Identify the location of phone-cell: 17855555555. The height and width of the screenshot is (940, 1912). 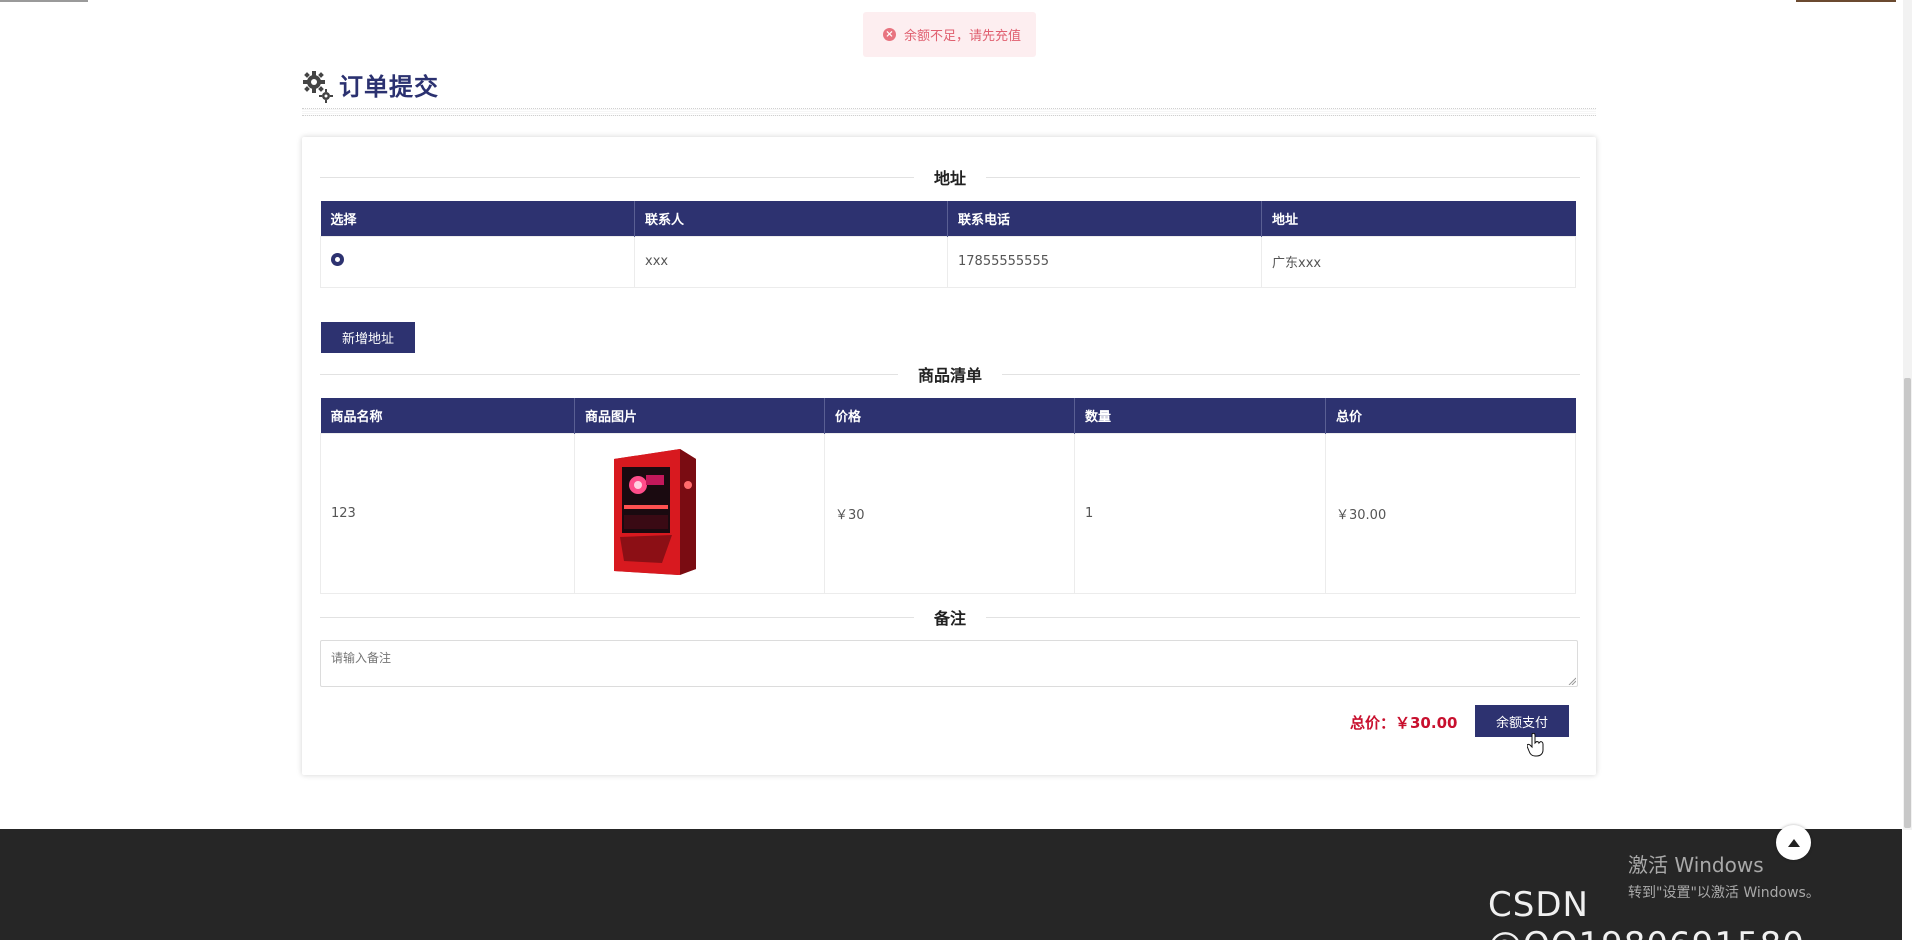
(1104, 261).